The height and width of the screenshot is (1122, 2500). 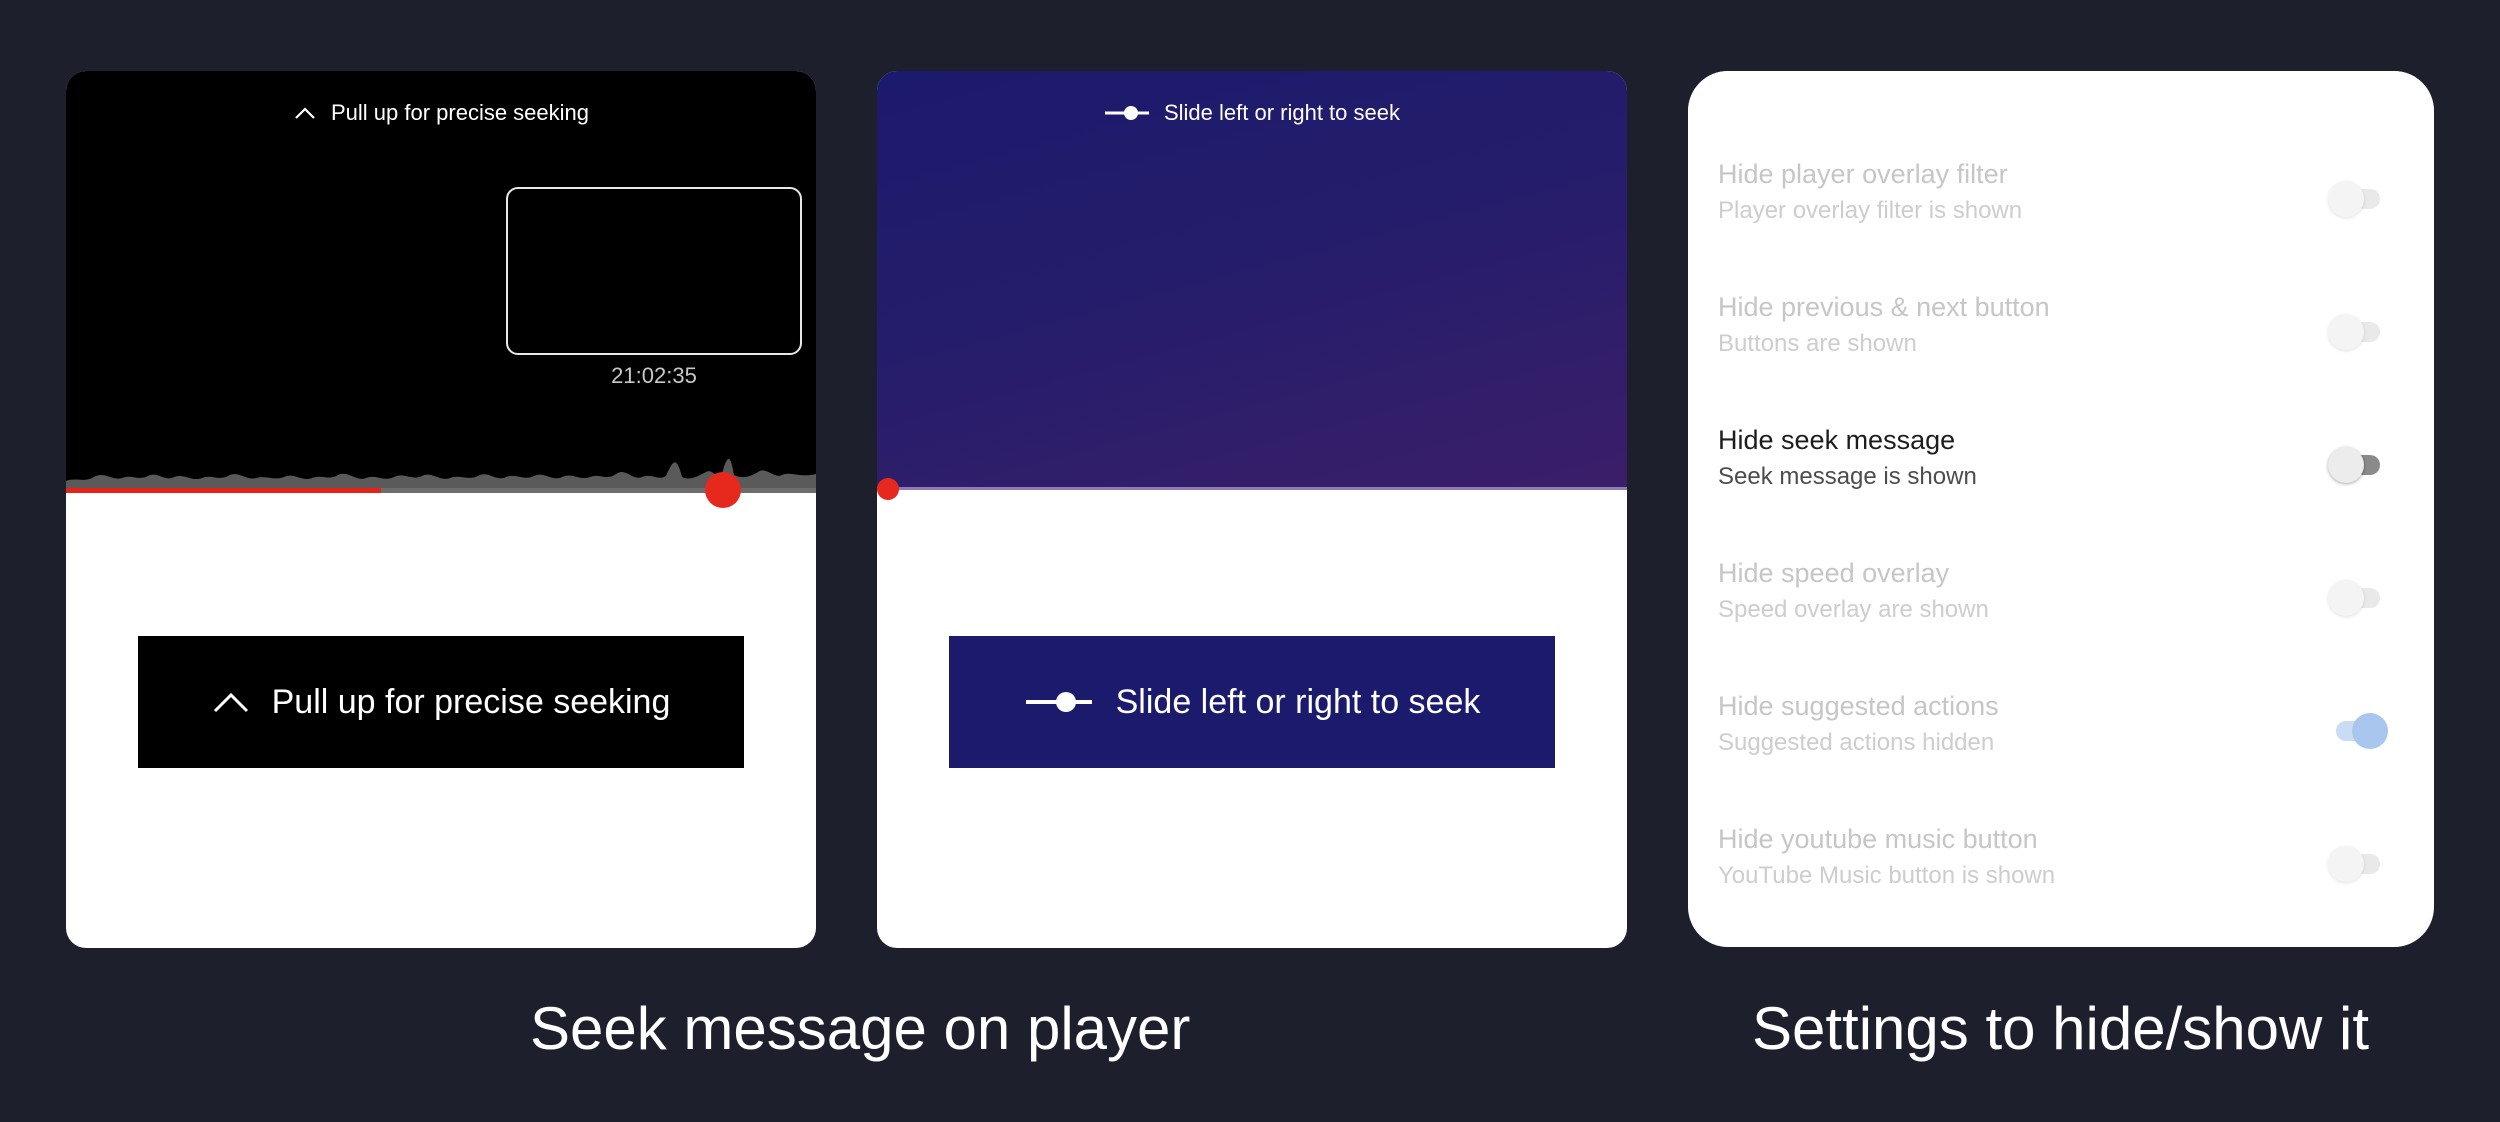 What do you see at coordinates (1252, 280) in the screenshot?
I see `video-surface: Slide left or right to seek` at bounding box center [1252, 280].